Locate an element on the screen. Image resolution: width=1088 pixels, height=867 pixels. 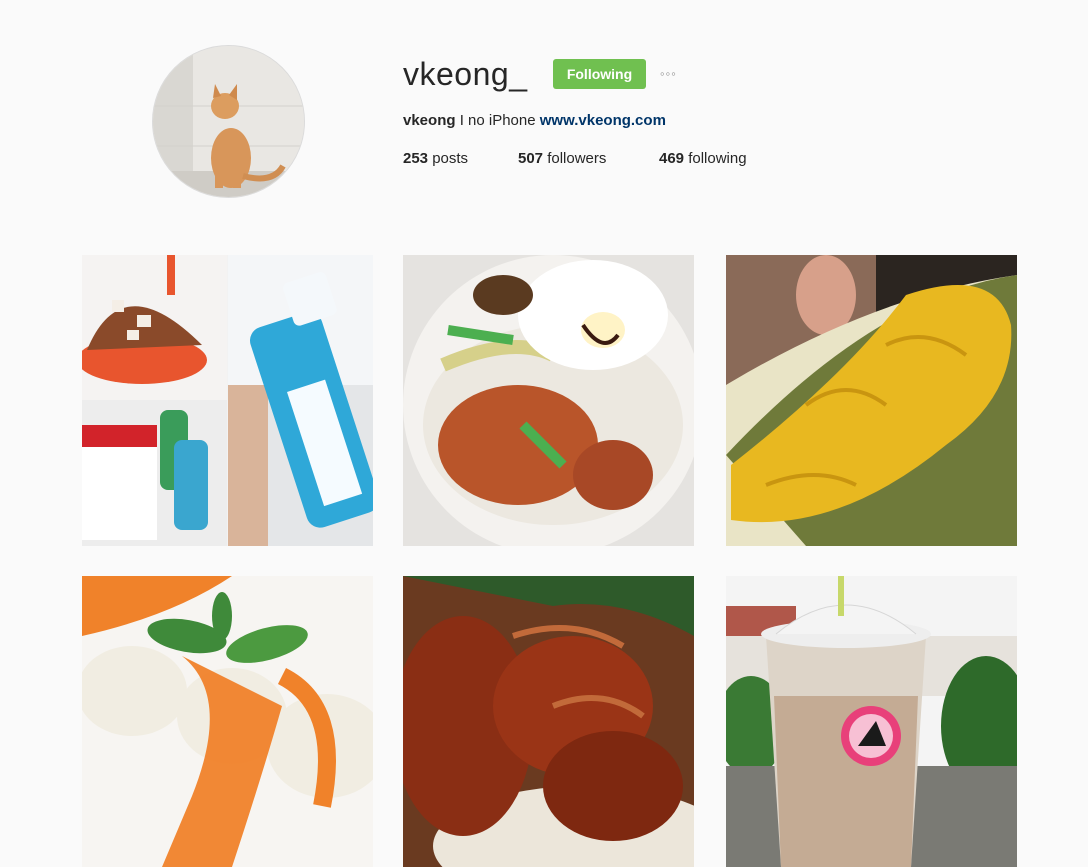
bio-name: vkeong is located at coordinates (429, 120).